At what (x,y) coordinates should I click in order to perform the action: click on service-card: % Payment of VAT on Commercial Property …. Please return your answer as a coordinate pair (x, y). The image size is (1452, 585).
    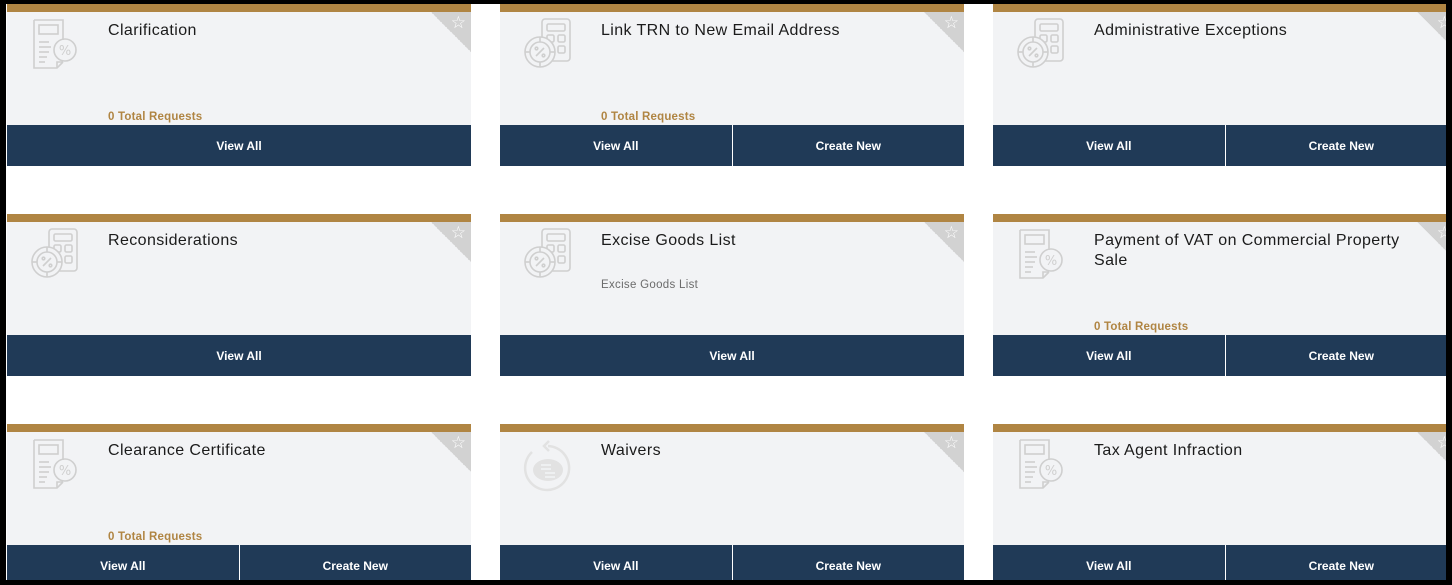
    Looking at the image, I should click on (1219, 295).